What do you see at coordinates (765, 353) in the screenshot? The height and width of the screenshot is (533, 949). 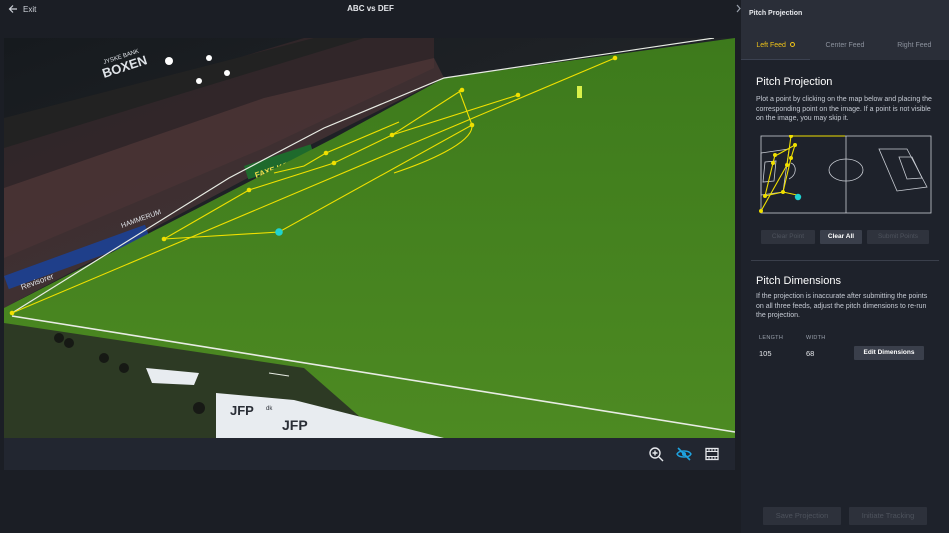 I see `length-value: 105` at bounding box center [765, 353].